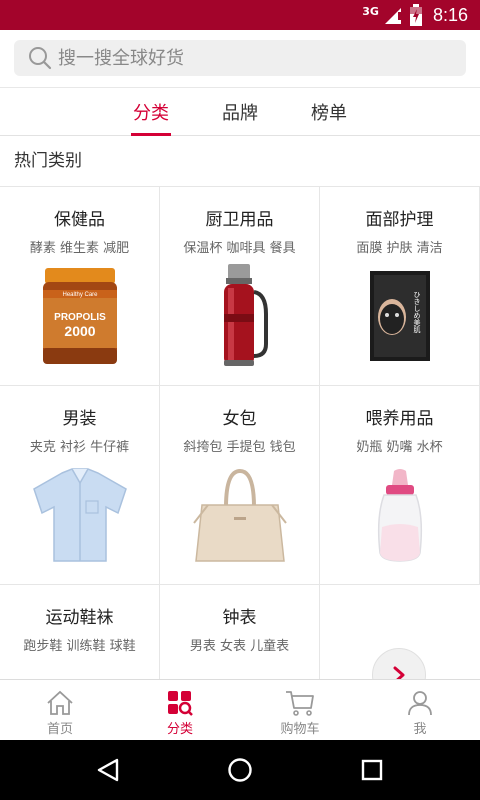 This screenshot has height=800, width=480. What do you see at coordinates (79, 419) in the screenshot?
I see `category-title: 男装` at bounding box center [79, 419].